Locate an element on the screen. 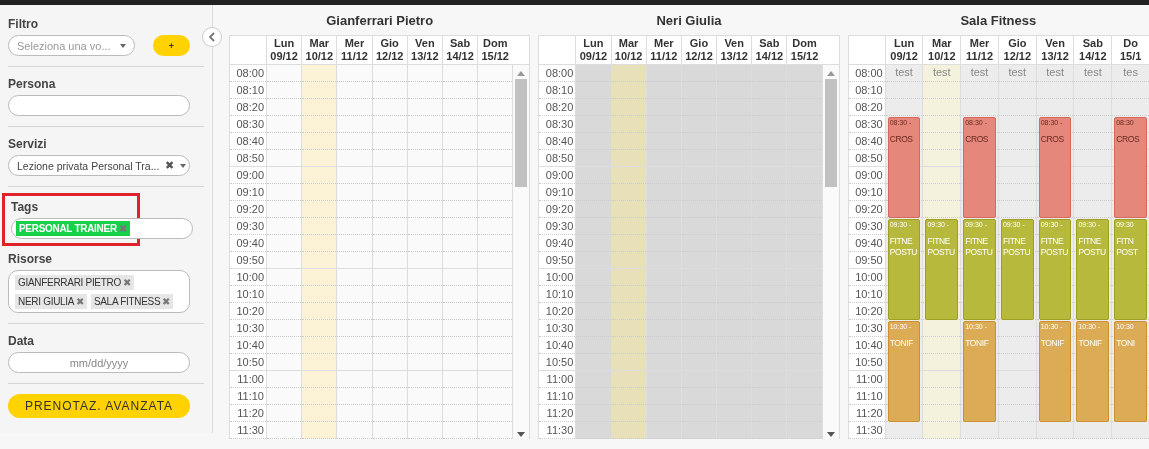 The image size is (1149, 449). tag-chip: PERSONAL TRAINER ✖ is located at coordinates (73, 228).